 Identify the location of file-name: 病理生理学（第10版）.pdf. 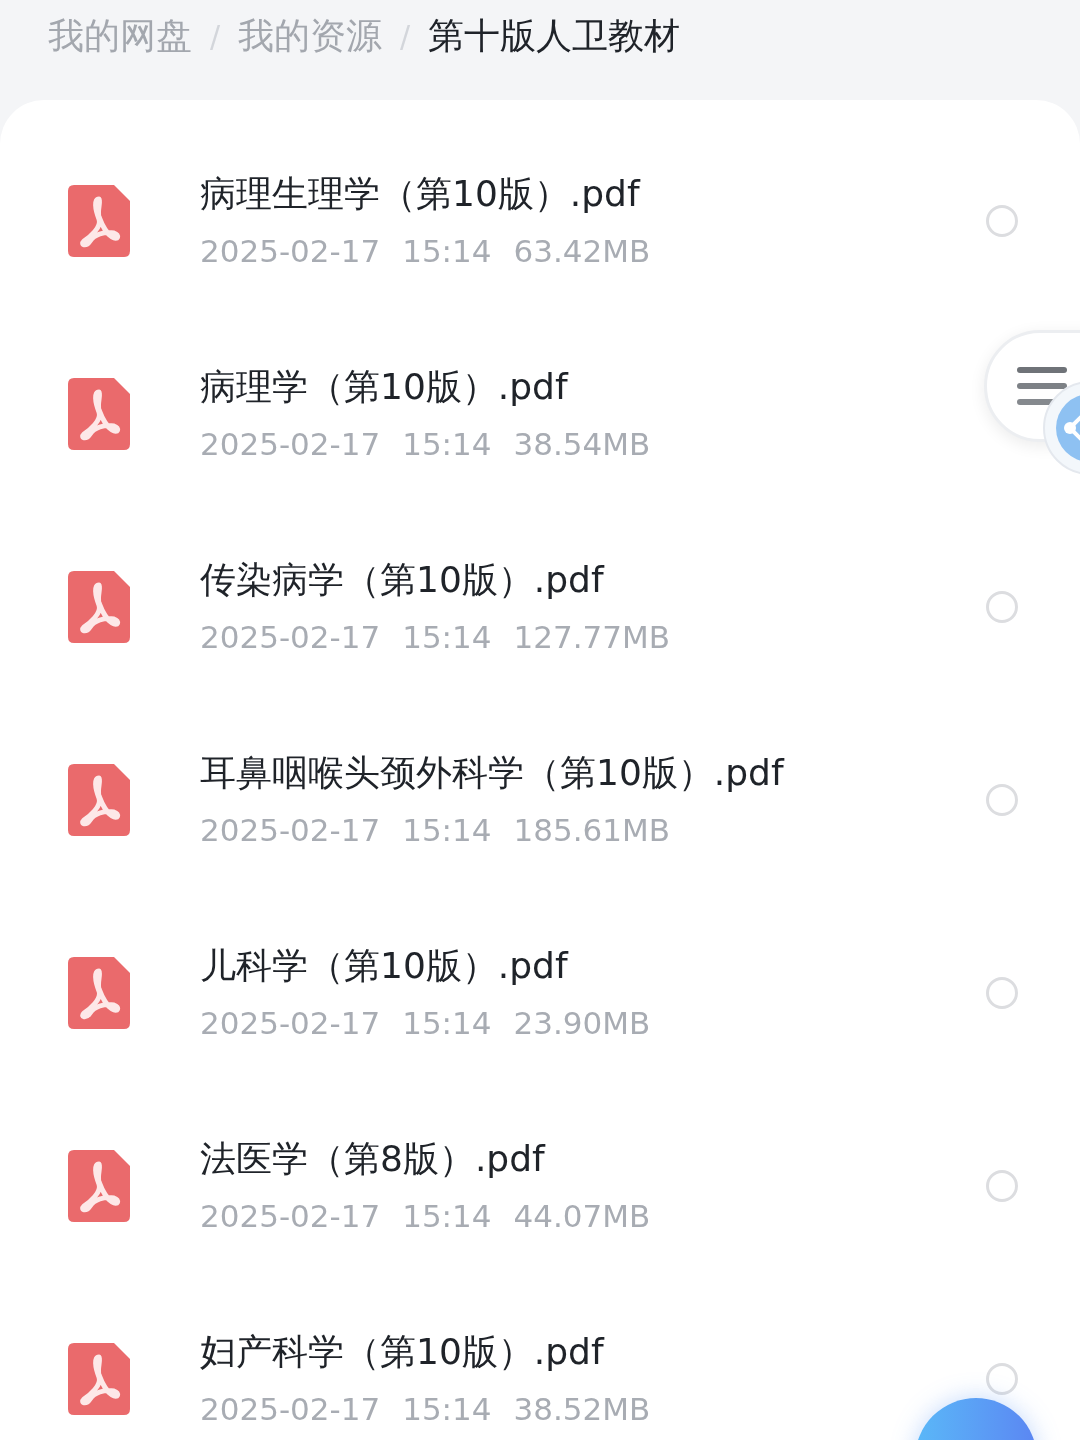
(421, 193).